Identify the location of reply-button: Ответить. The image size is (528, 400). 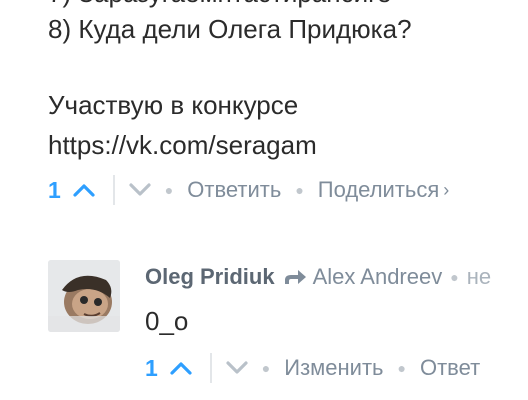
(234, 190).